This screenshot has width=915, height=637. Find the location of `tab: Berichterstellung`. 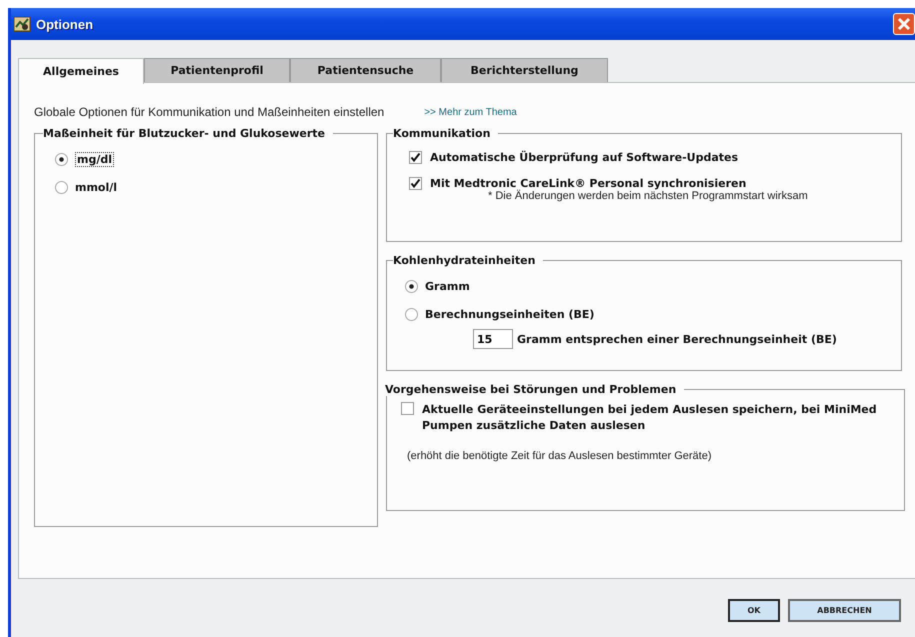

tab: Berichterstellung is located at coordinates (524, 70).